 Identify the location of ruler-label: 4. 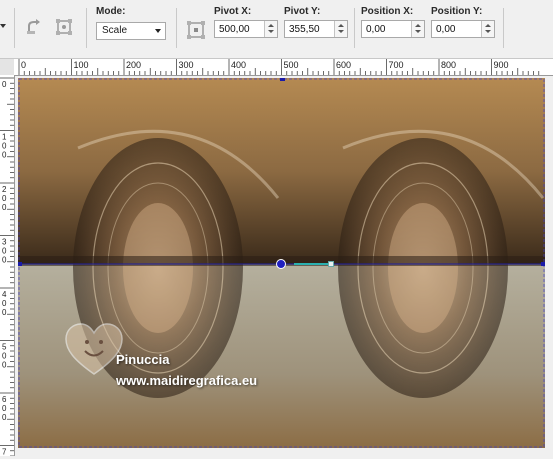
(4, 294).